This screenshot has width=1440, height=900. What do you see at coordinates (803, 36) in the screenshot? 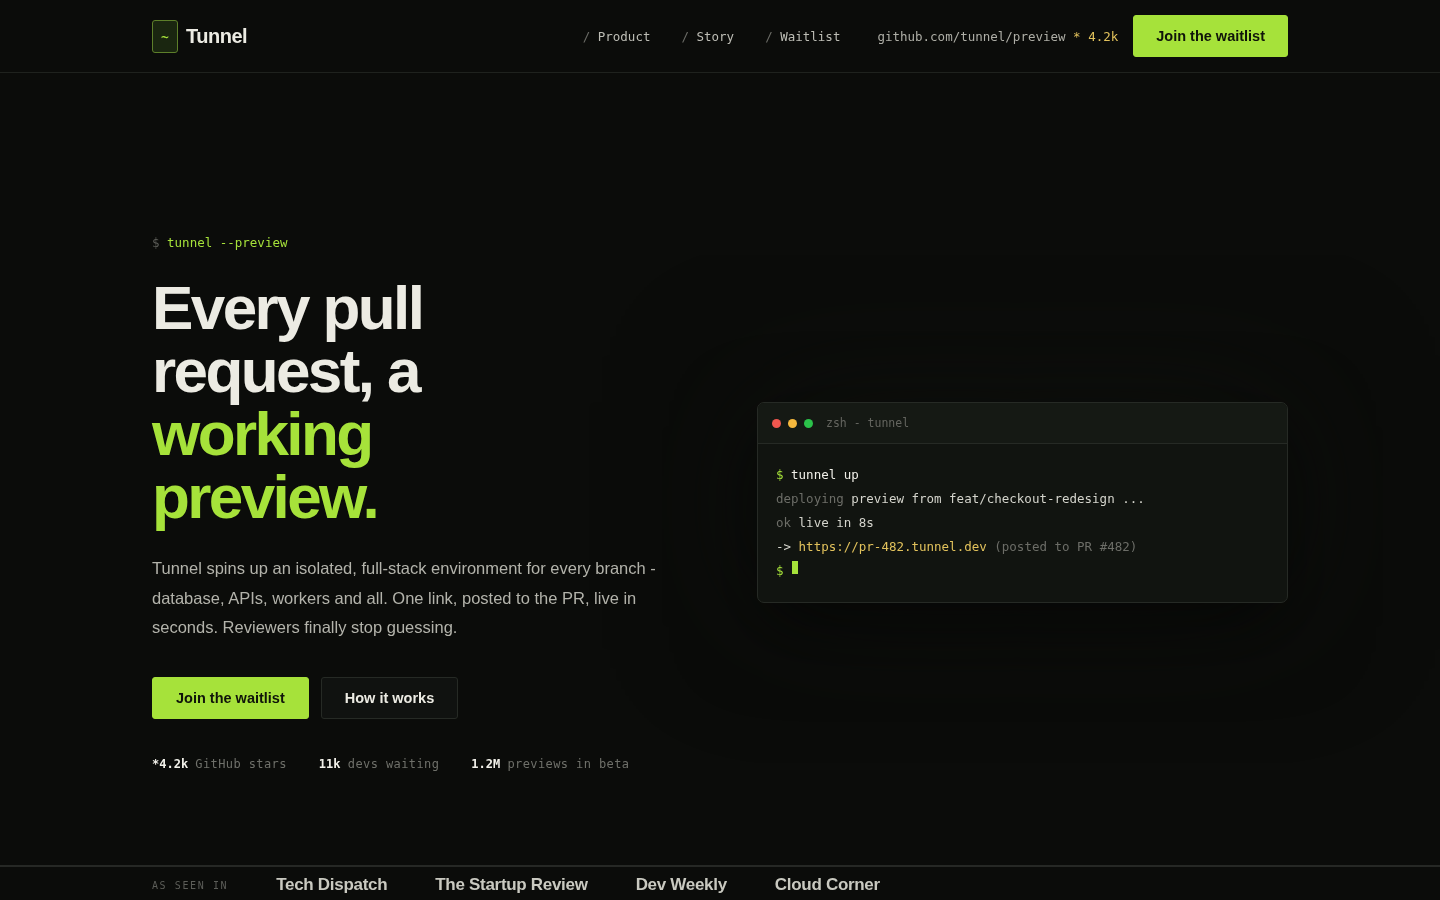
I see `nav-link: / Waitlist` at bounding box center [803, 36].